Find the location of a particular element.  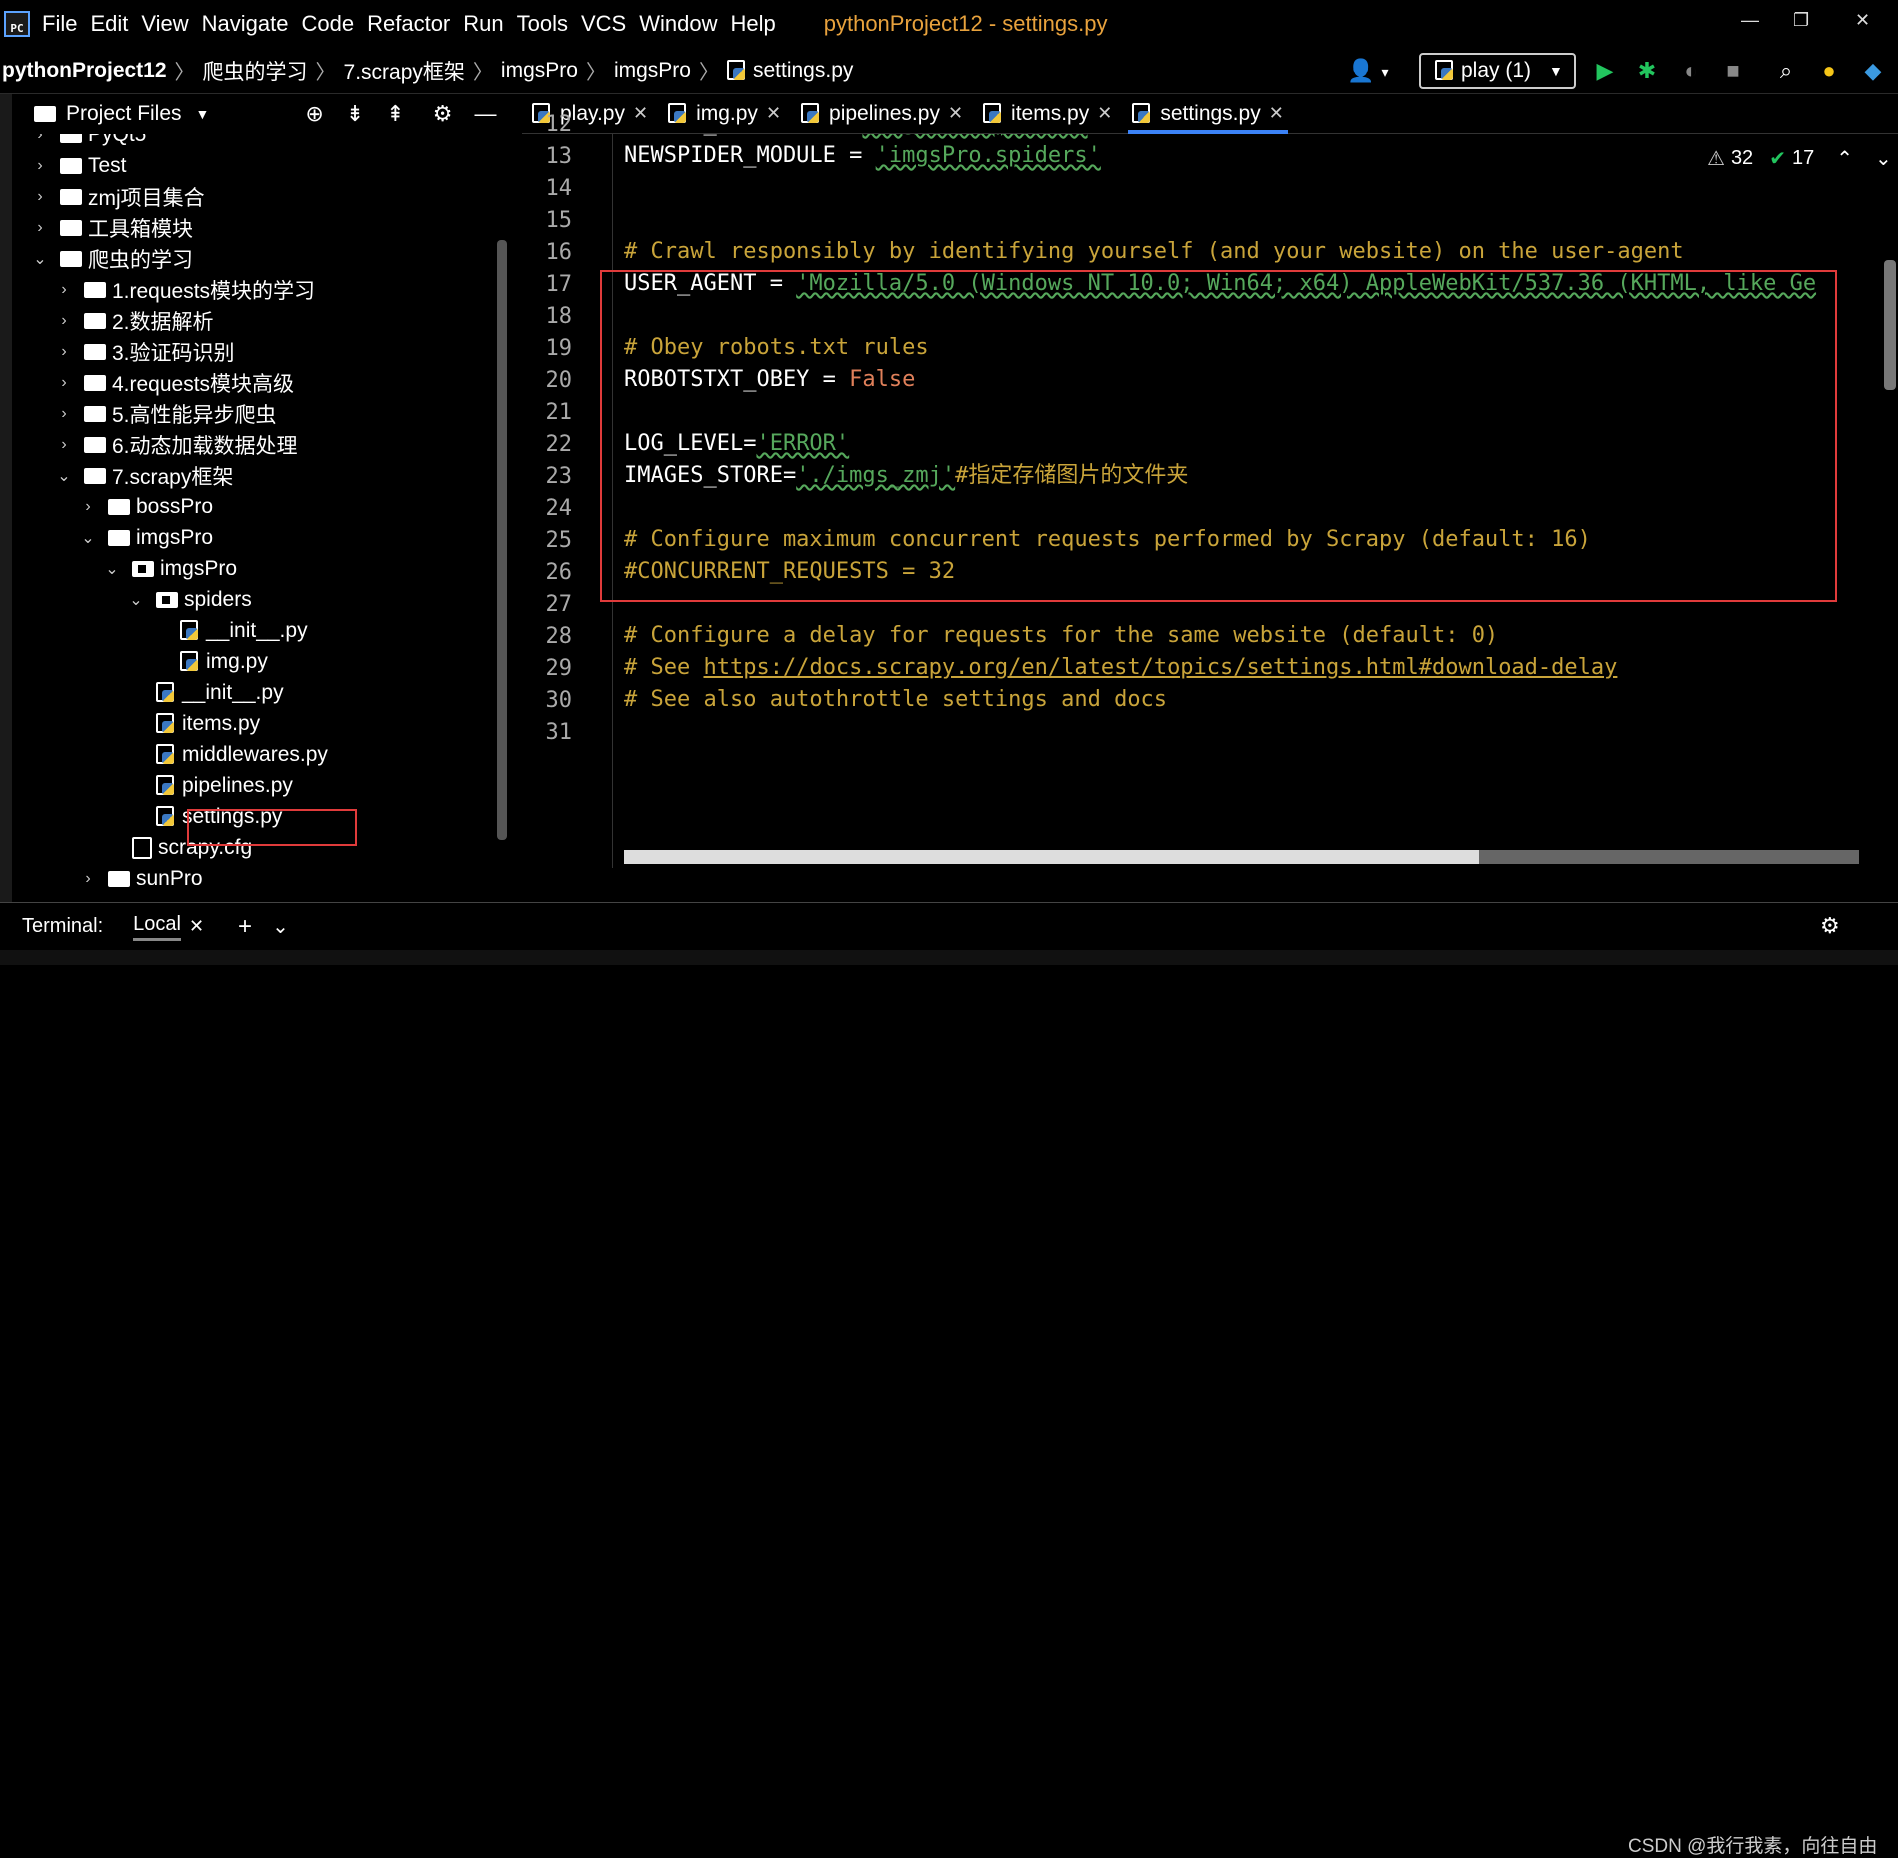

stop-icon: ■ is located at coordinates (1733, 71).